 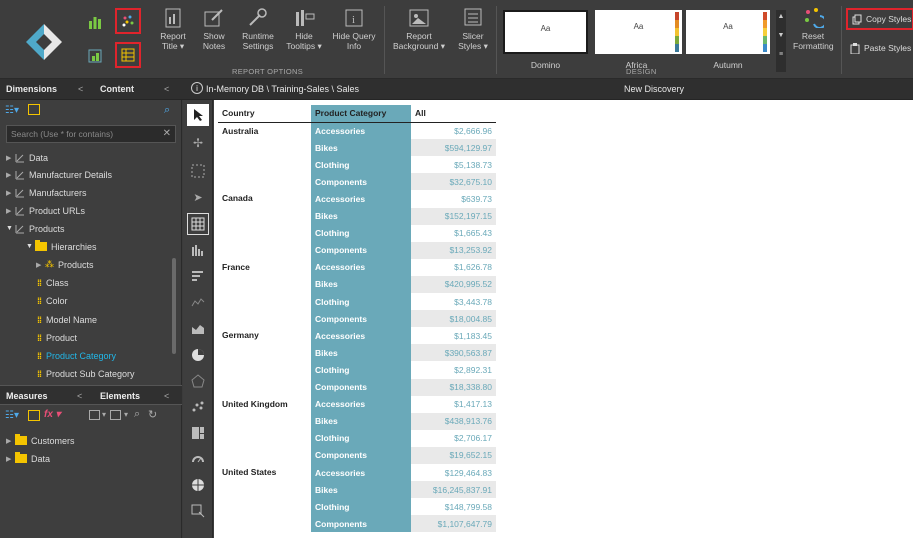 I want to click on value-cell: $2,666.96, so click(x=453, y=131).